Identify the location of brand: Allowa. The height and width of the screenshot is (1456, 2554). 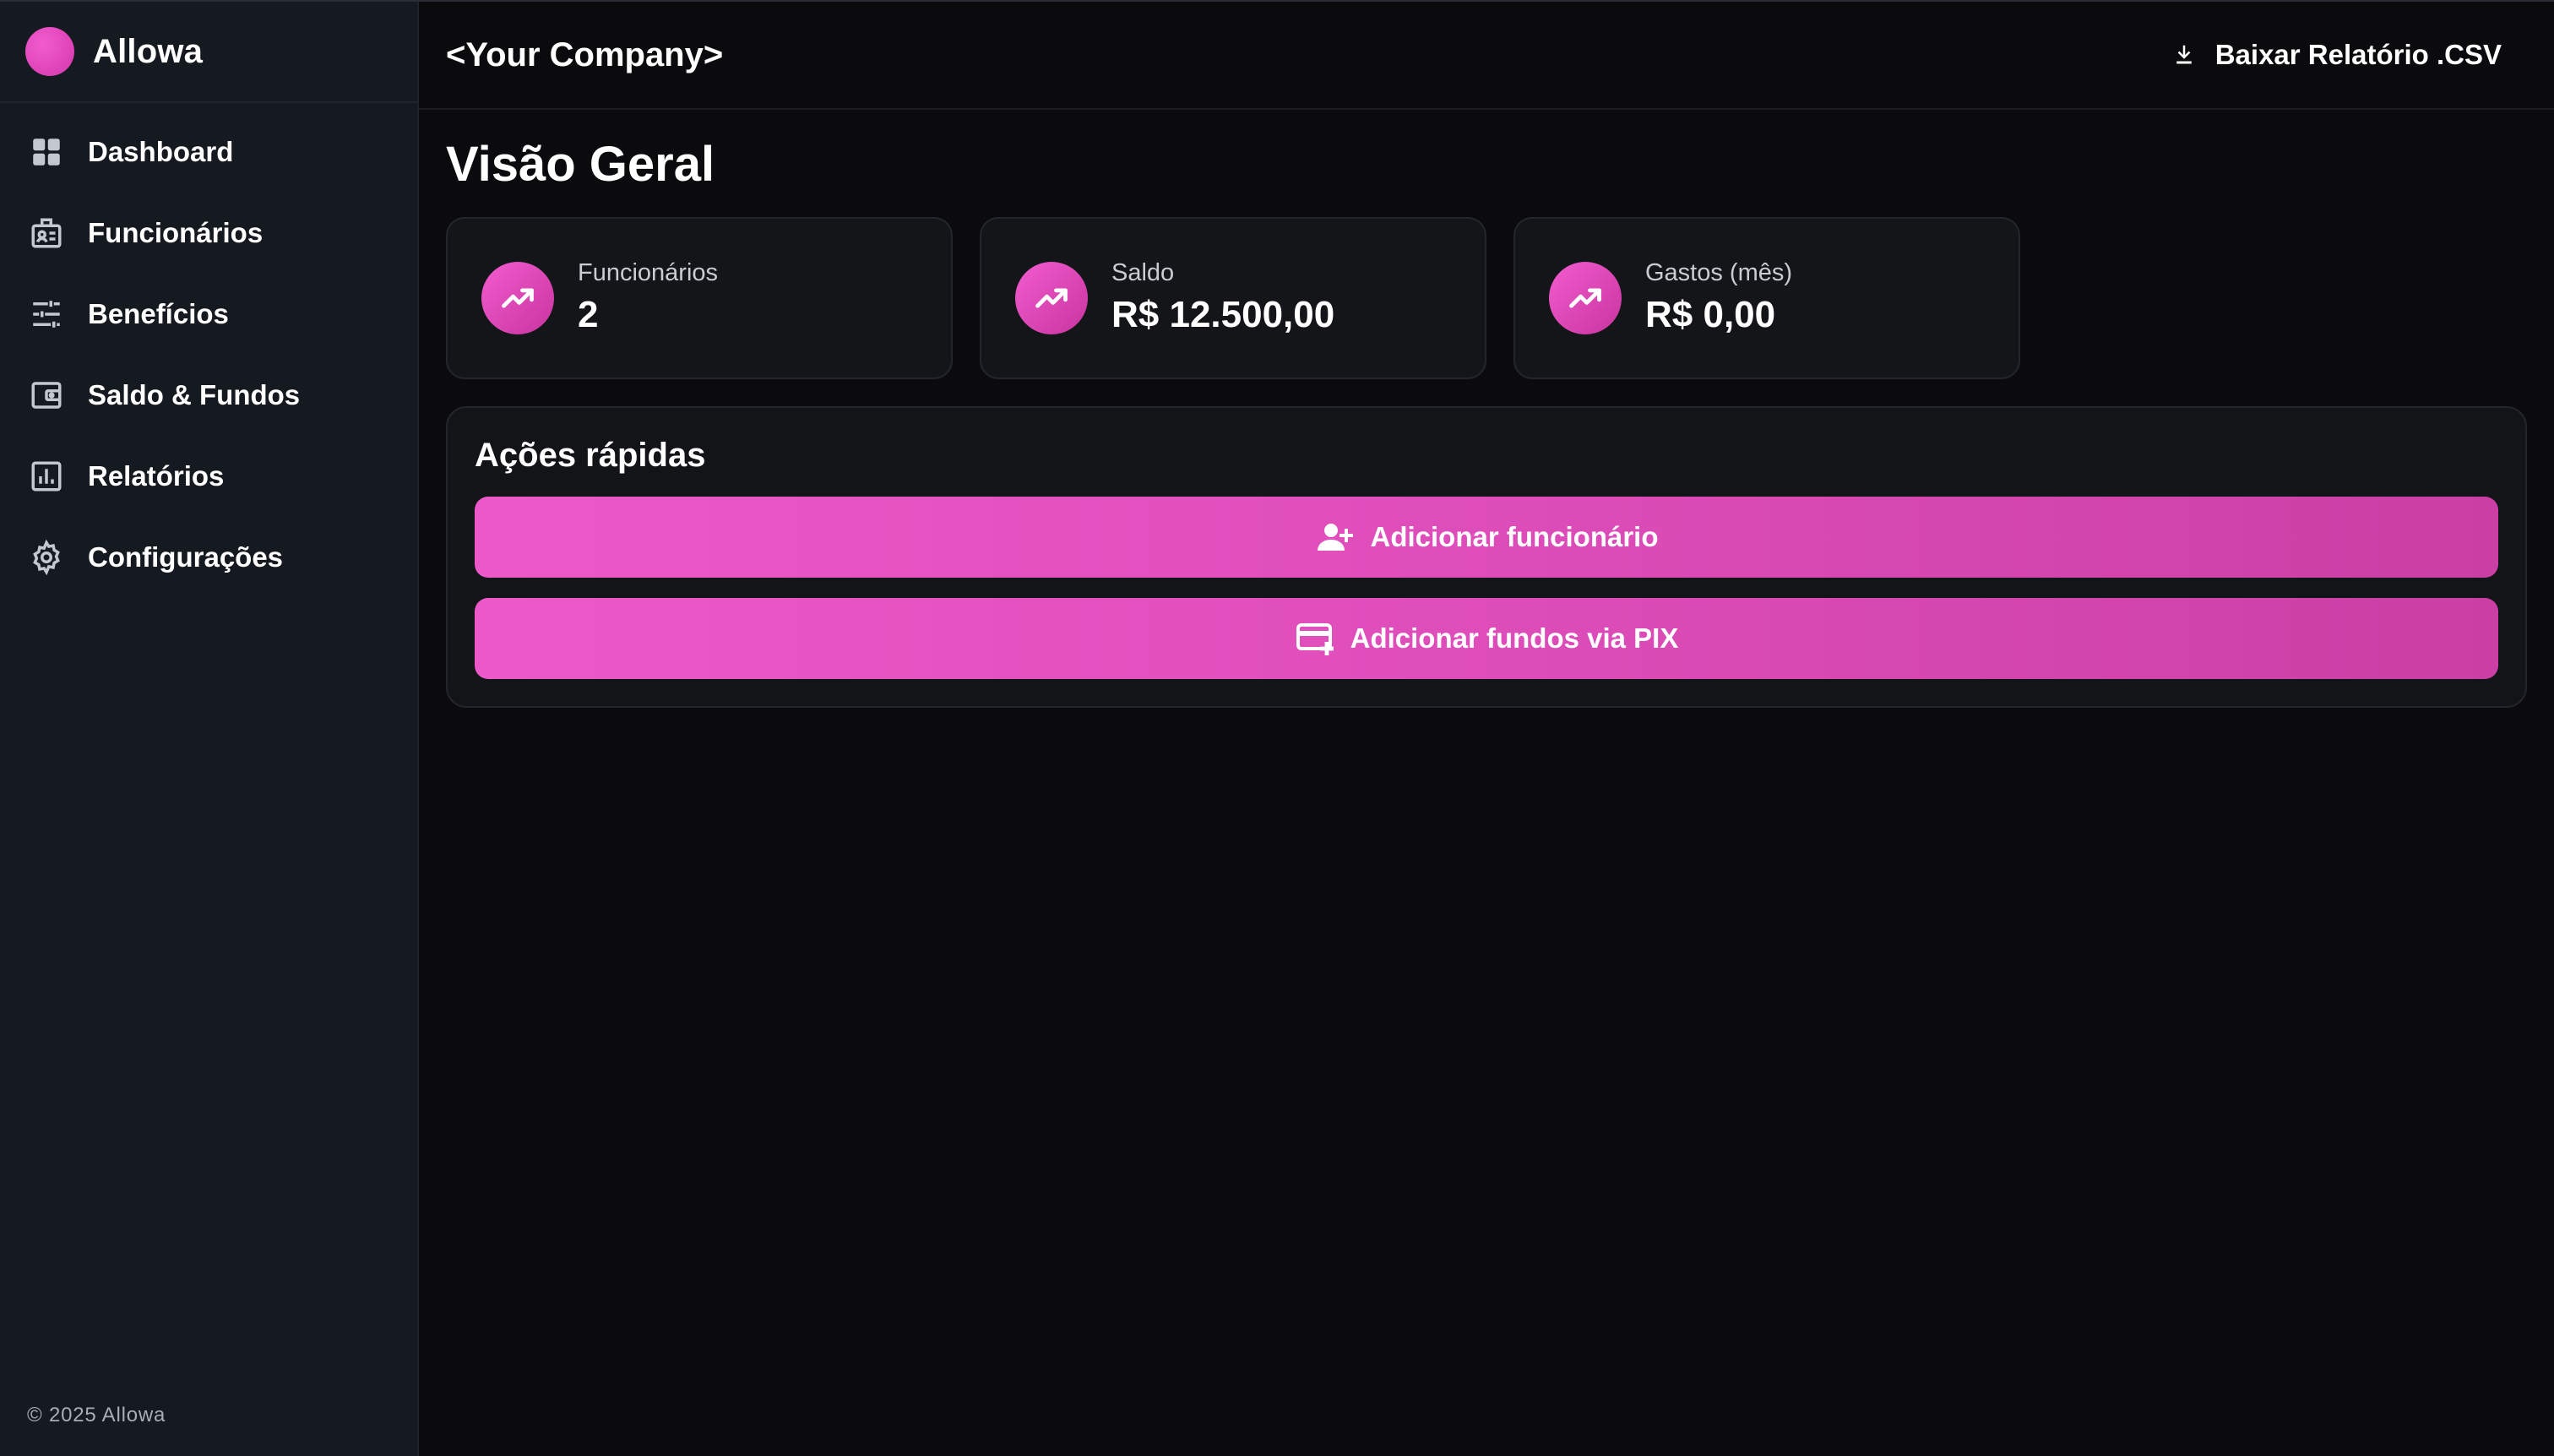
(208, 52).